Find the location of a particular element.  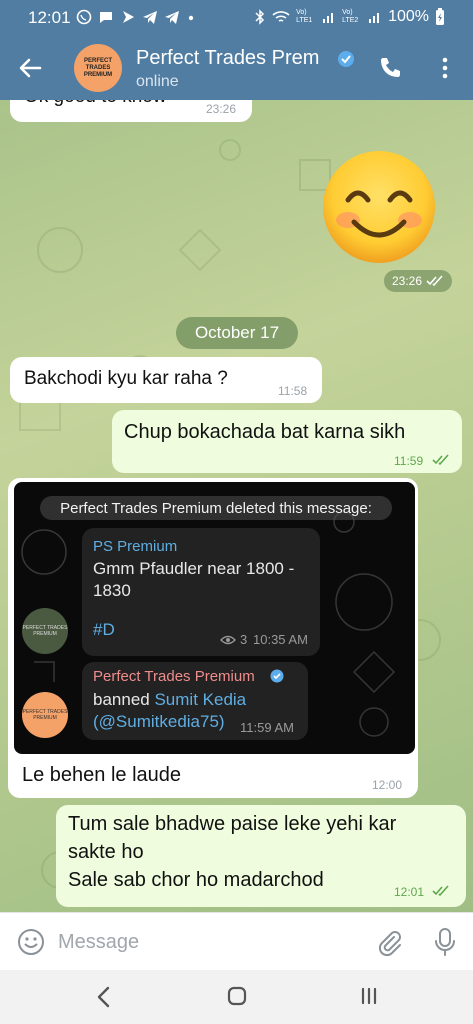

message-input is located at coordinates (208, 942).